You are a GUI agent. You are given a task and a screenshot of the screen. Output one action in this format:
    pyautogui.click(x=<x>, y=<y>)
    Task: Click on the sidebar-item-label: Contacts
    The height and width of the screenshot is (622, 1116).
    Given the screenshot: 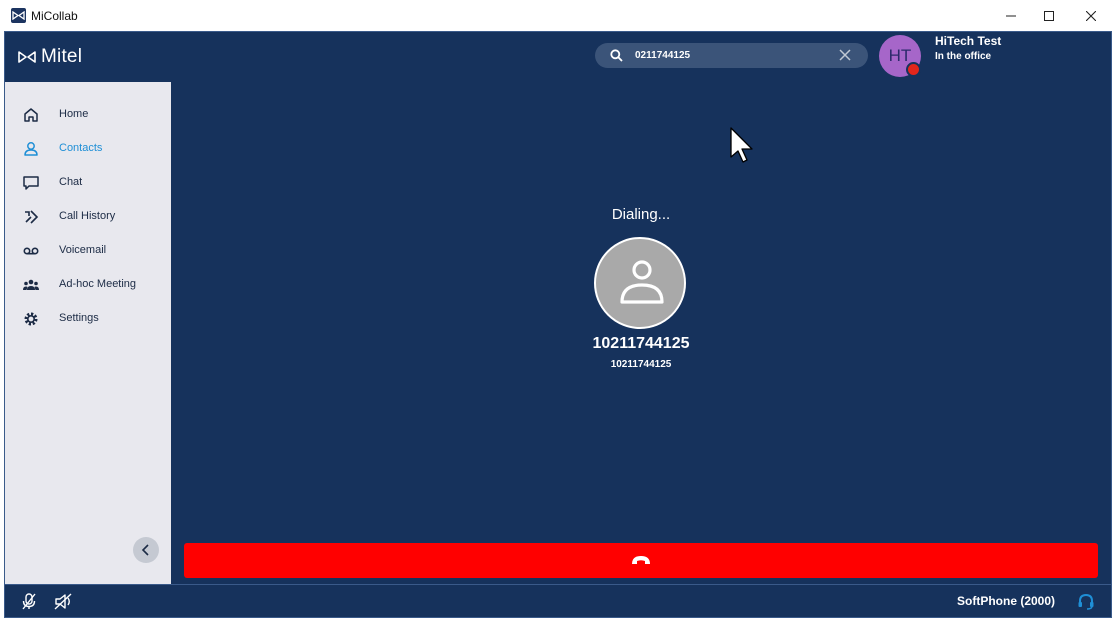 What is the action you would take?
    pyautogui.click(x=81, y=148)
    